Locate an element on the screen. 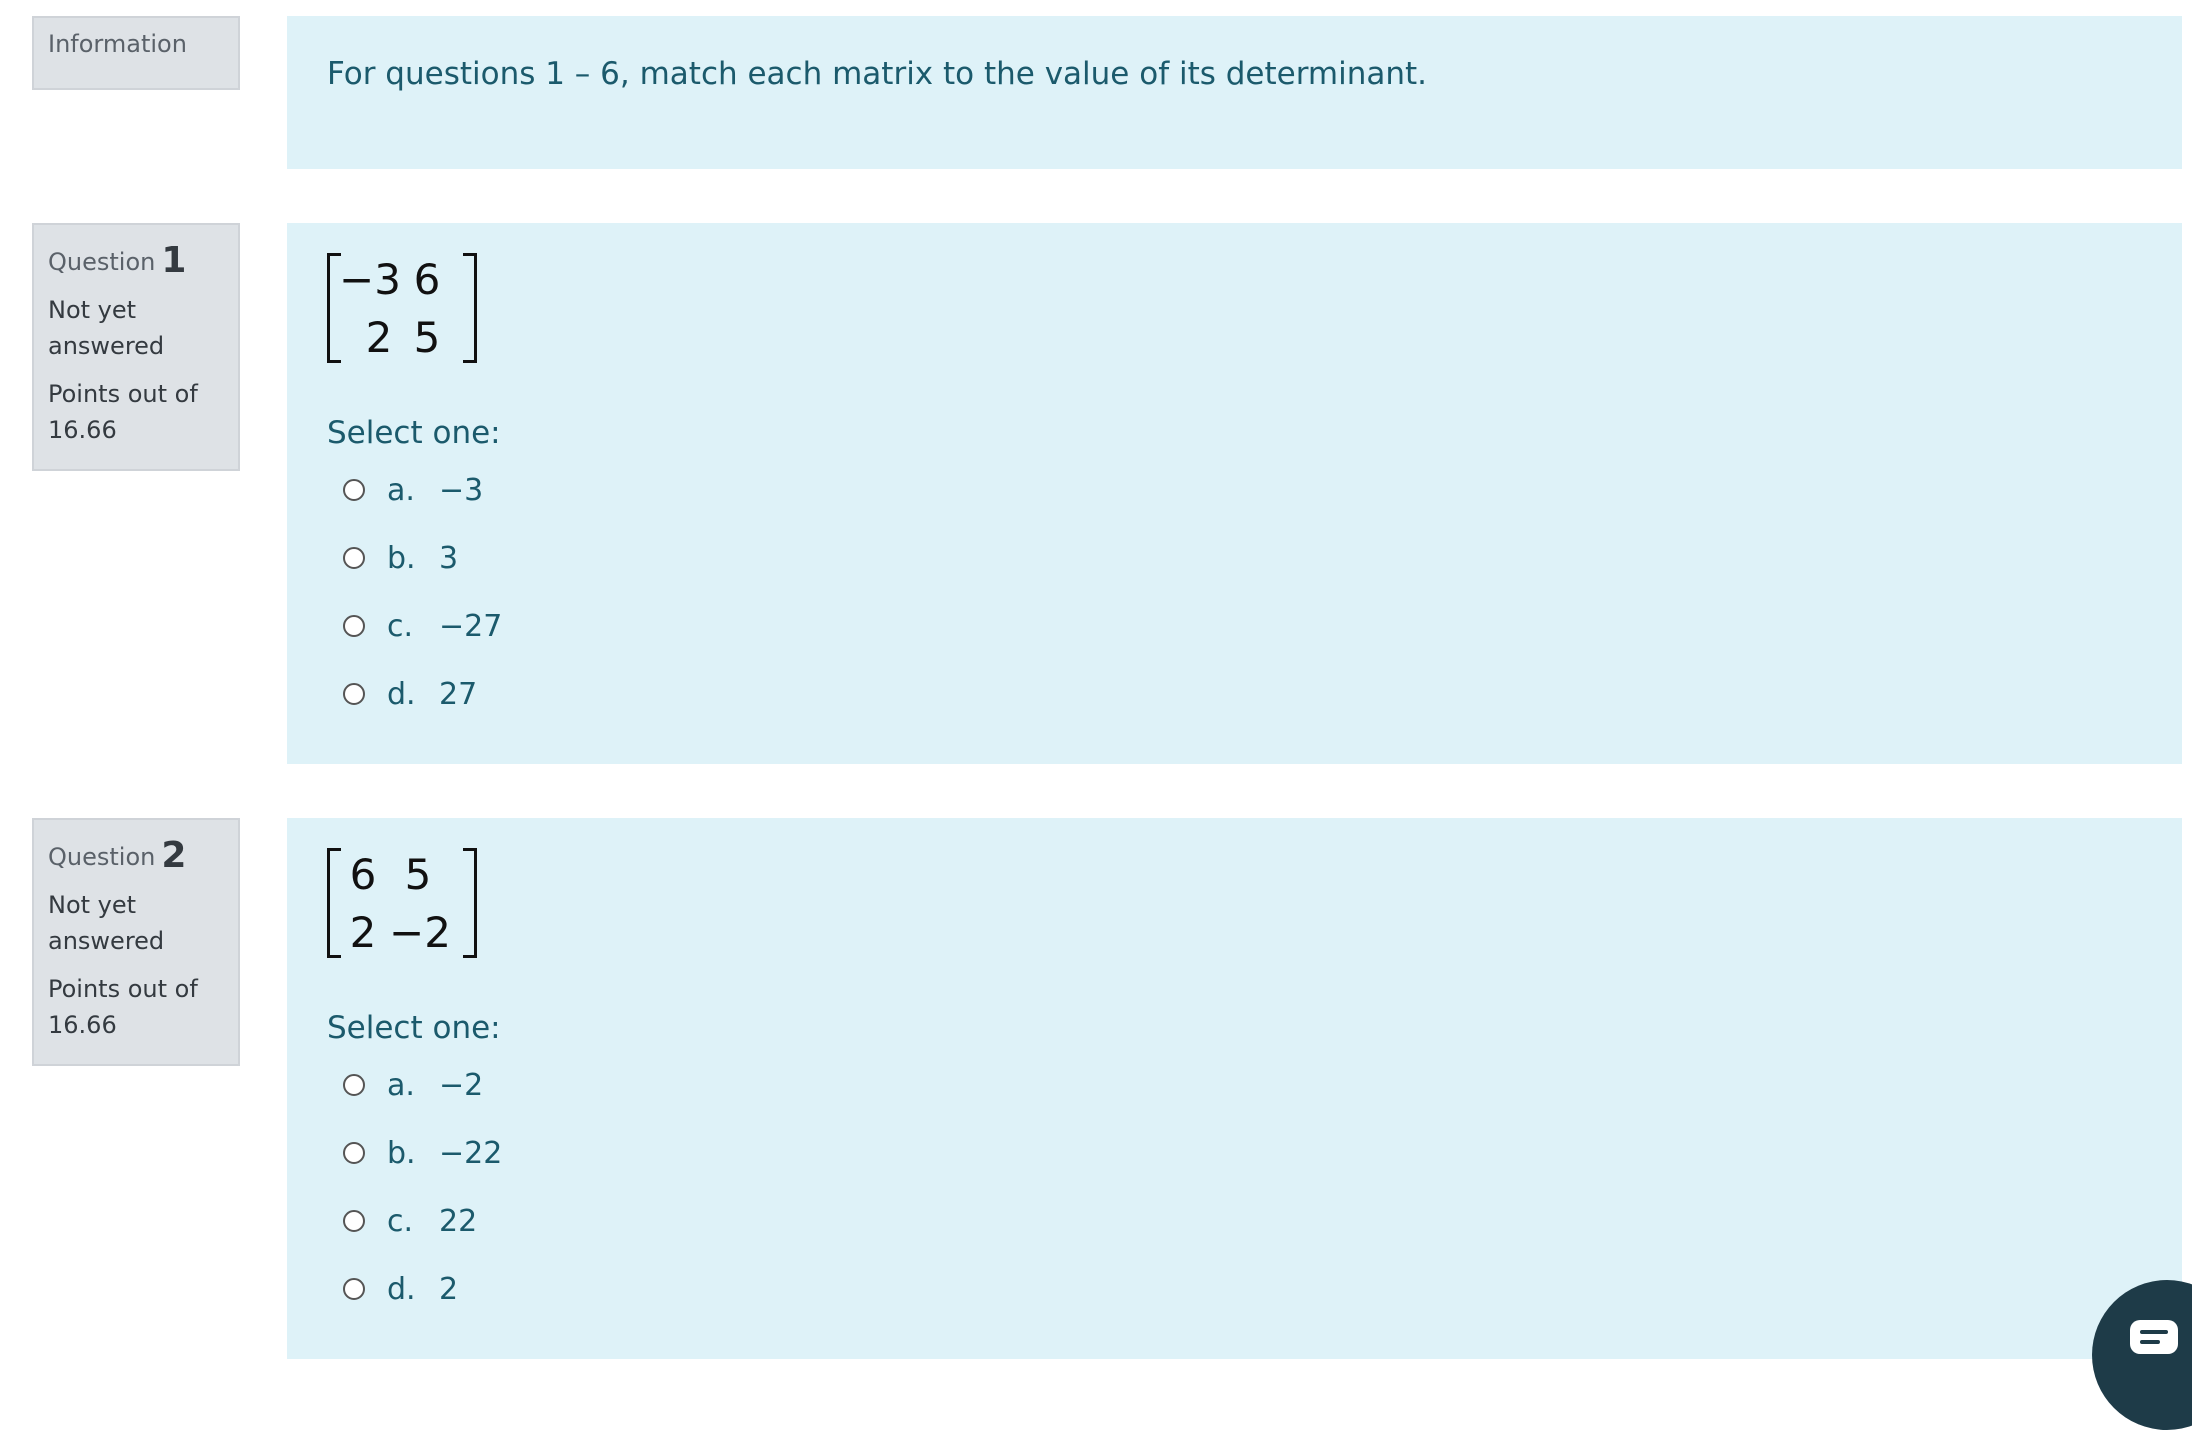  option-value: −2 is located at coordinates (461, 1085).